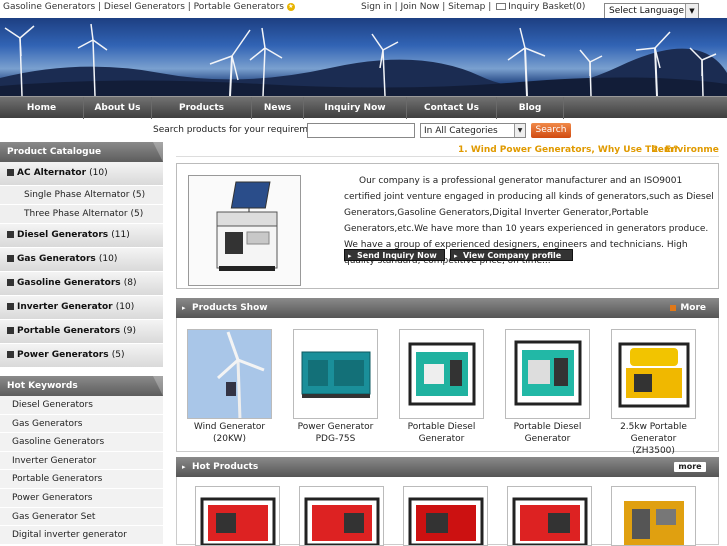 This screenshot has width=727, height=546. I want to click on intro-product-image, so click(244, 230).